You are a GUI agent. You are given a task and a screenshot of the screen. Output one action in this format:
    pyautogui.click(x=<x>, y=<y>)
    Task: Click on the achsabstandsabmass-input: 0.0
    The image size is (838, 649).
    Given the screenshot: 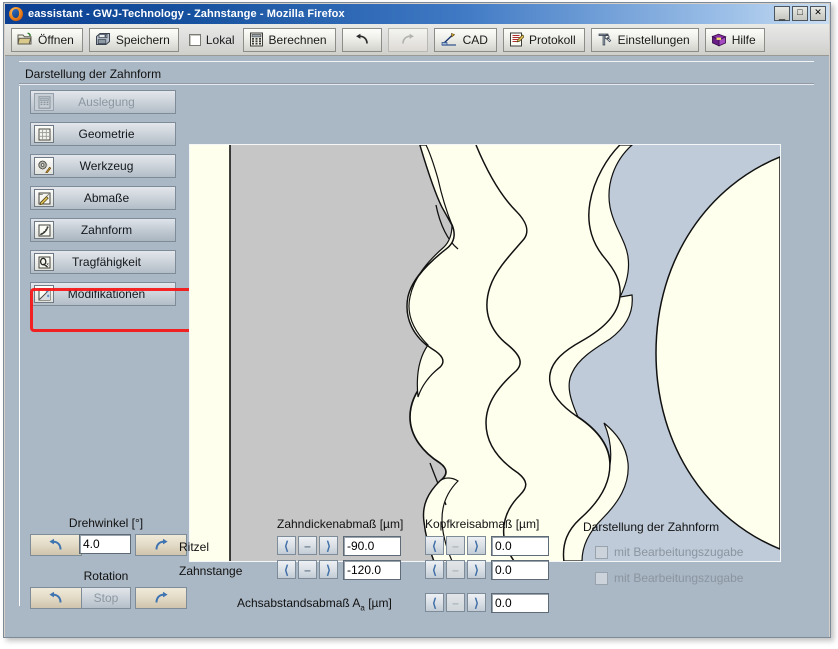 What is the action you would take?
    pyautogui.click(x=520, y=603)
    